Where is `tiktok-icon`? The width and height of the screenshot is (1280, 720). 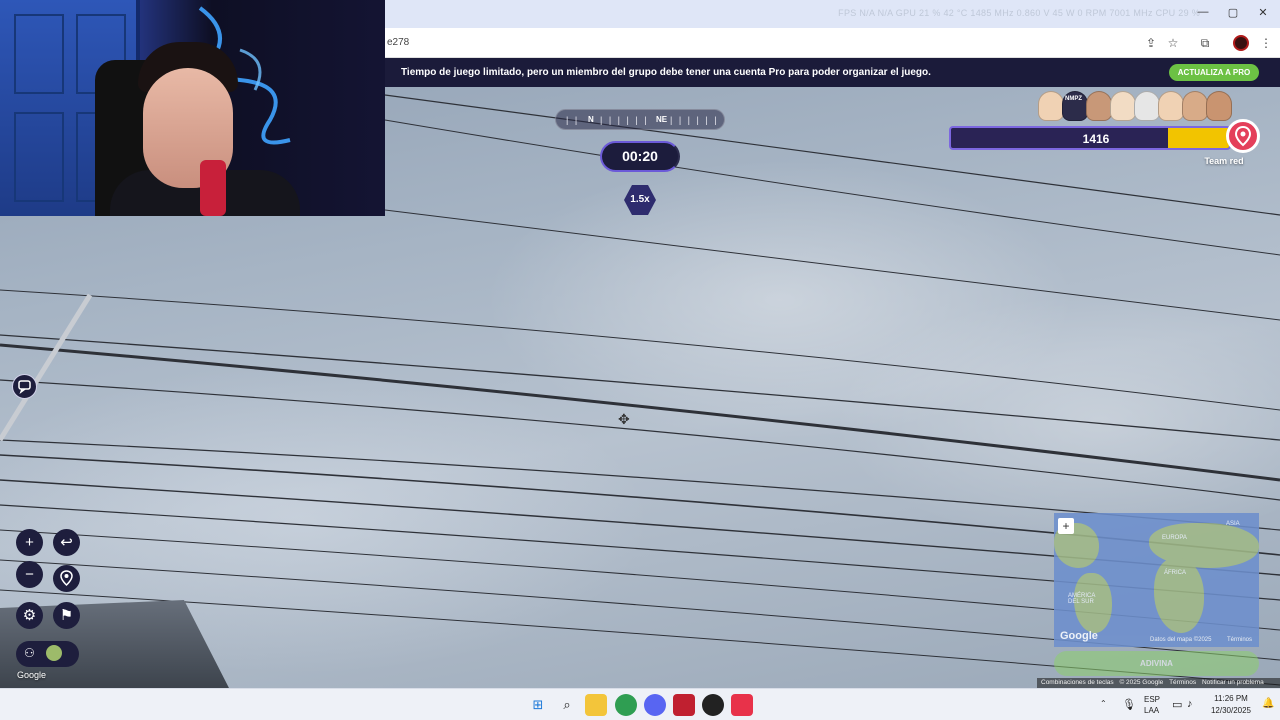
tiktok-icon is located at coordinates (742, 705).